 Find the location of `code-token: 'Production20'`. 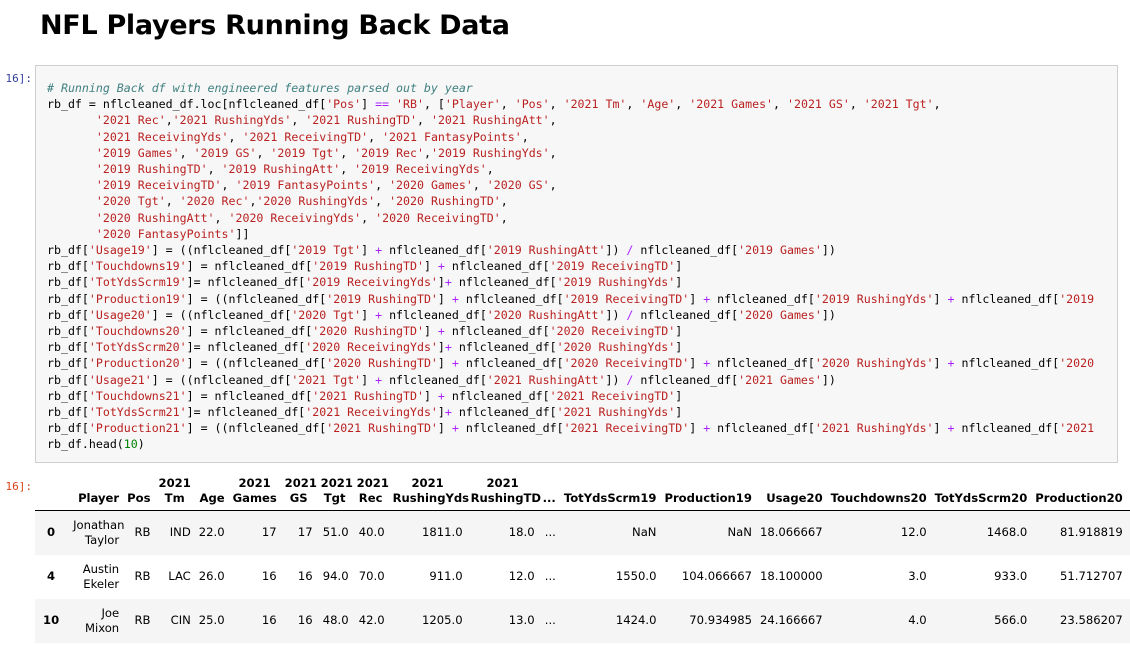

code-token: 'Production20' is located at coordinates (137, 363).